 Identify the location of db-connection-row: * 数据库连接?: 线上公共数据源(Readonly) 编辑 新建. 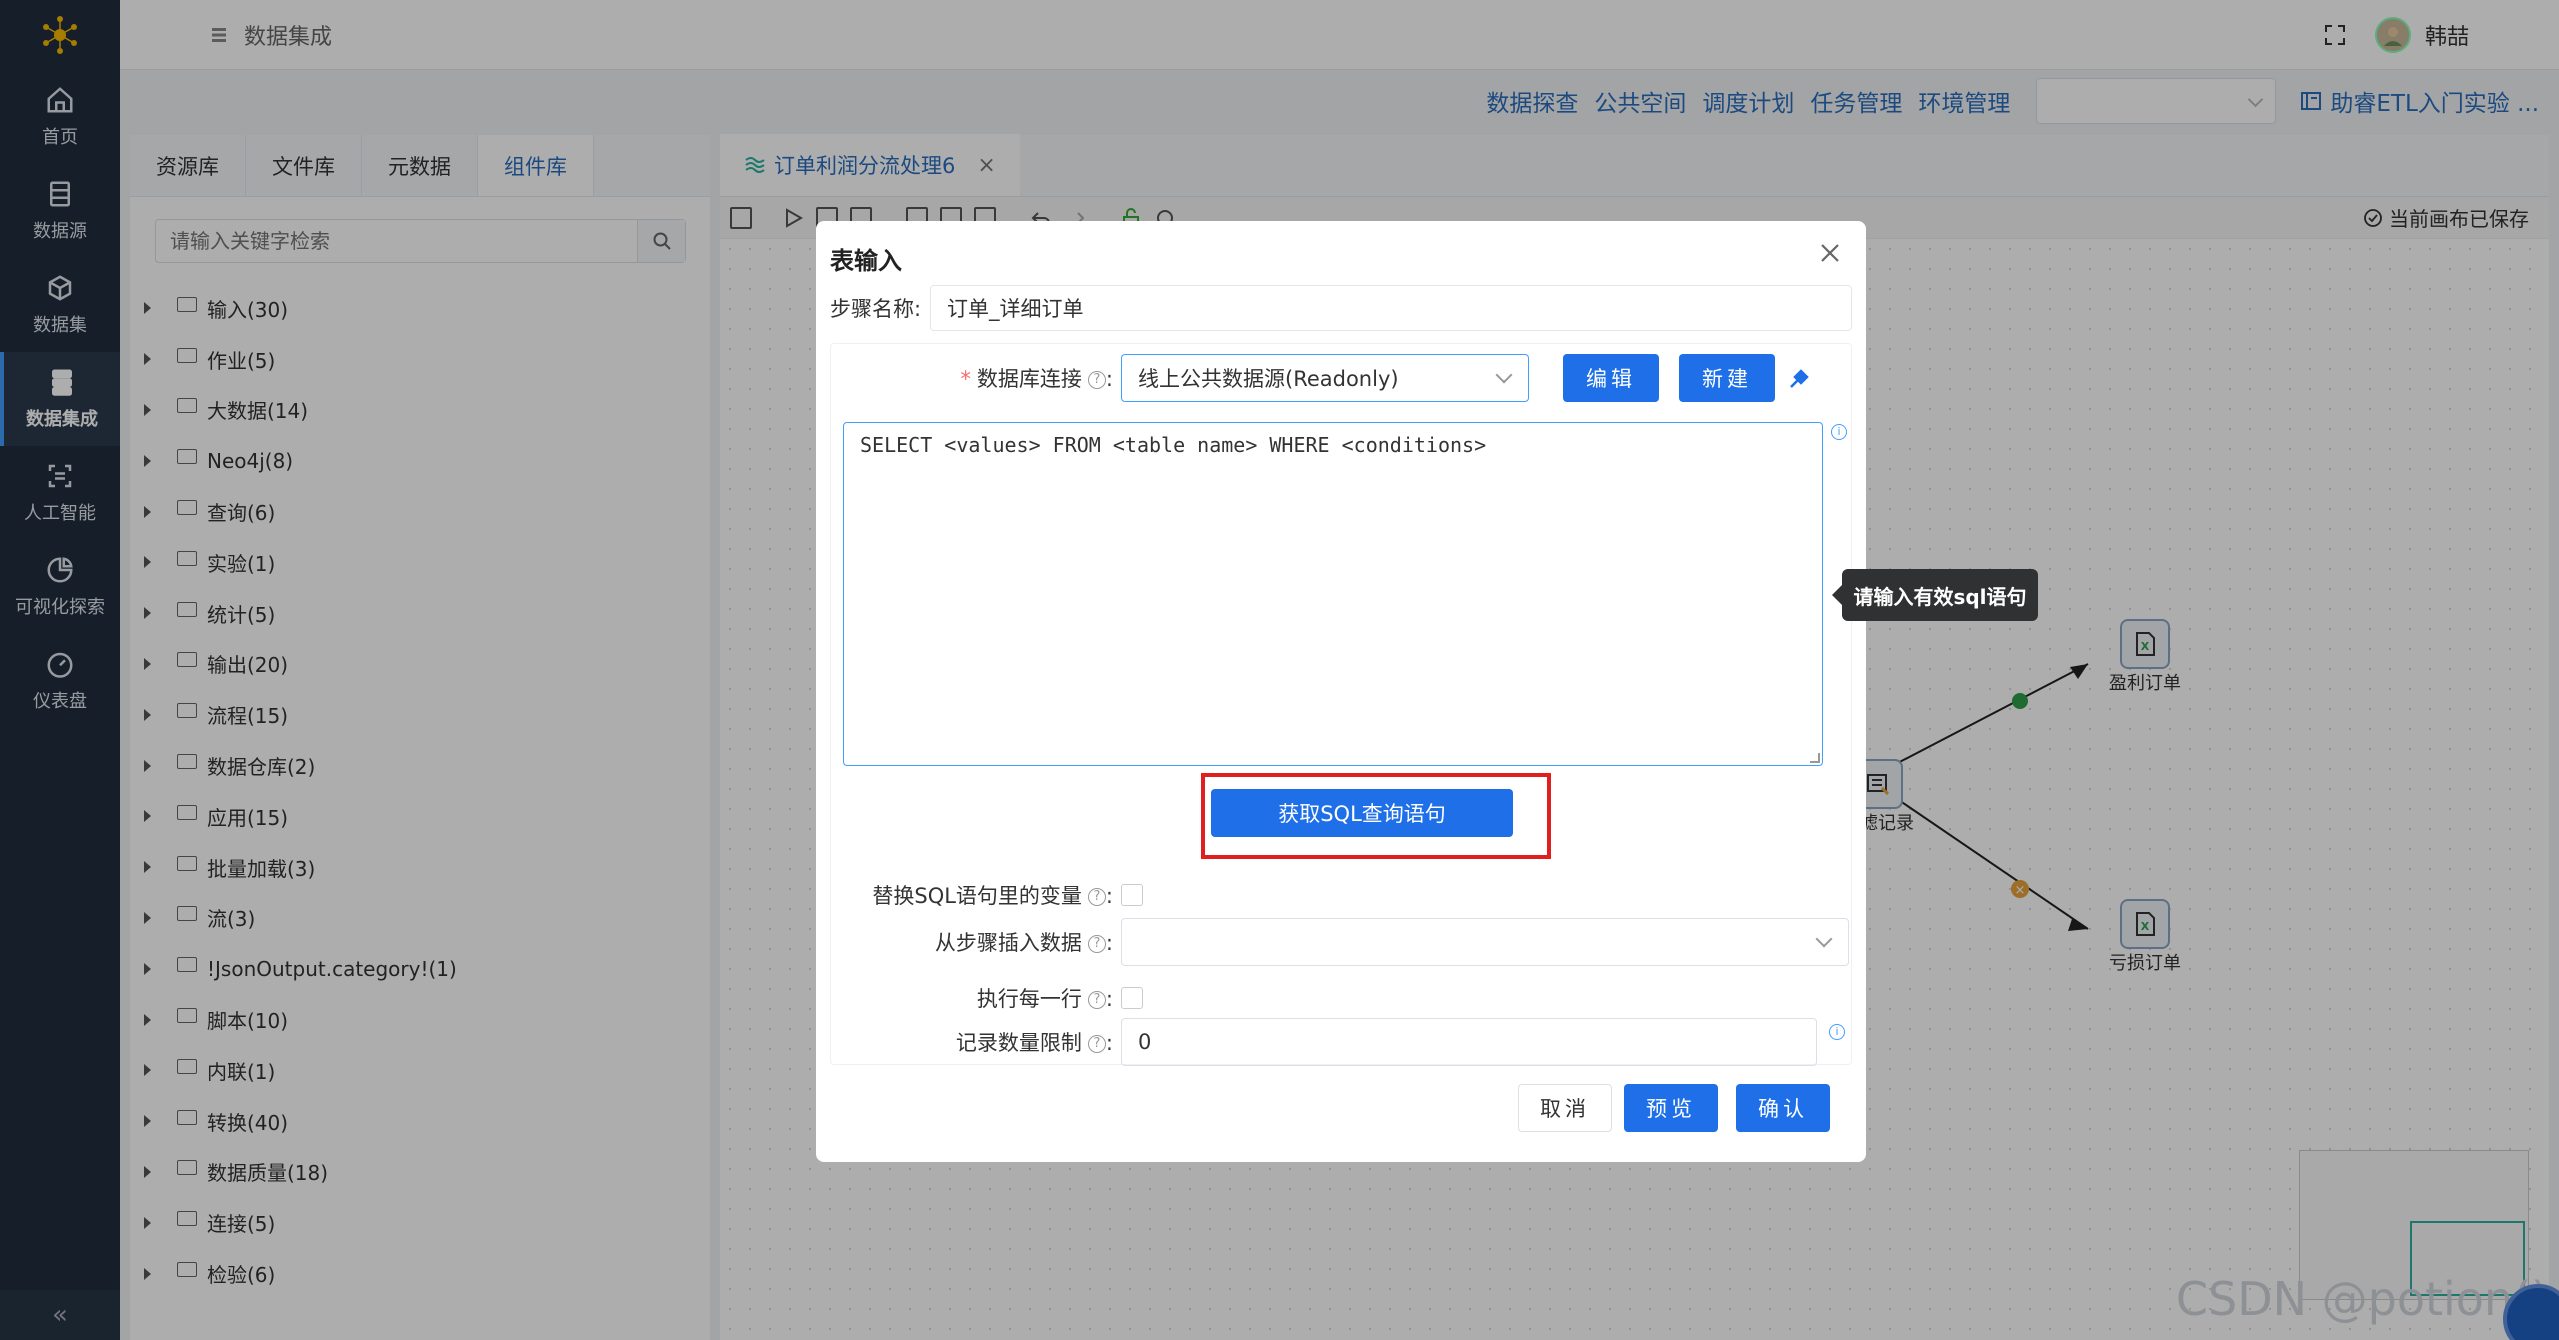
(1341, 378).